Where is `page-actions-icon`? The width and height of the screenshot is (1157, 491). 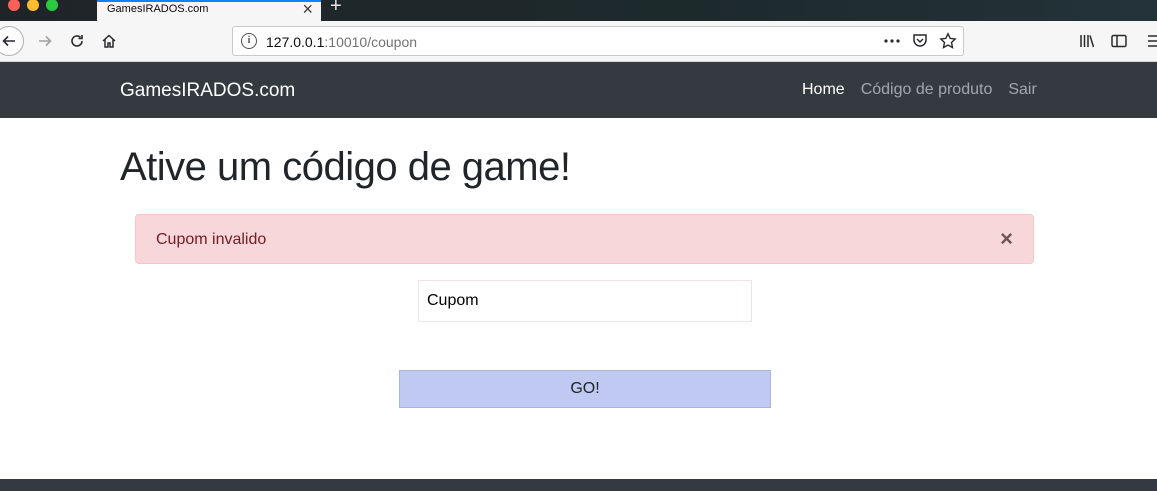 page-actions-icon is located at coordinates (892, 41).